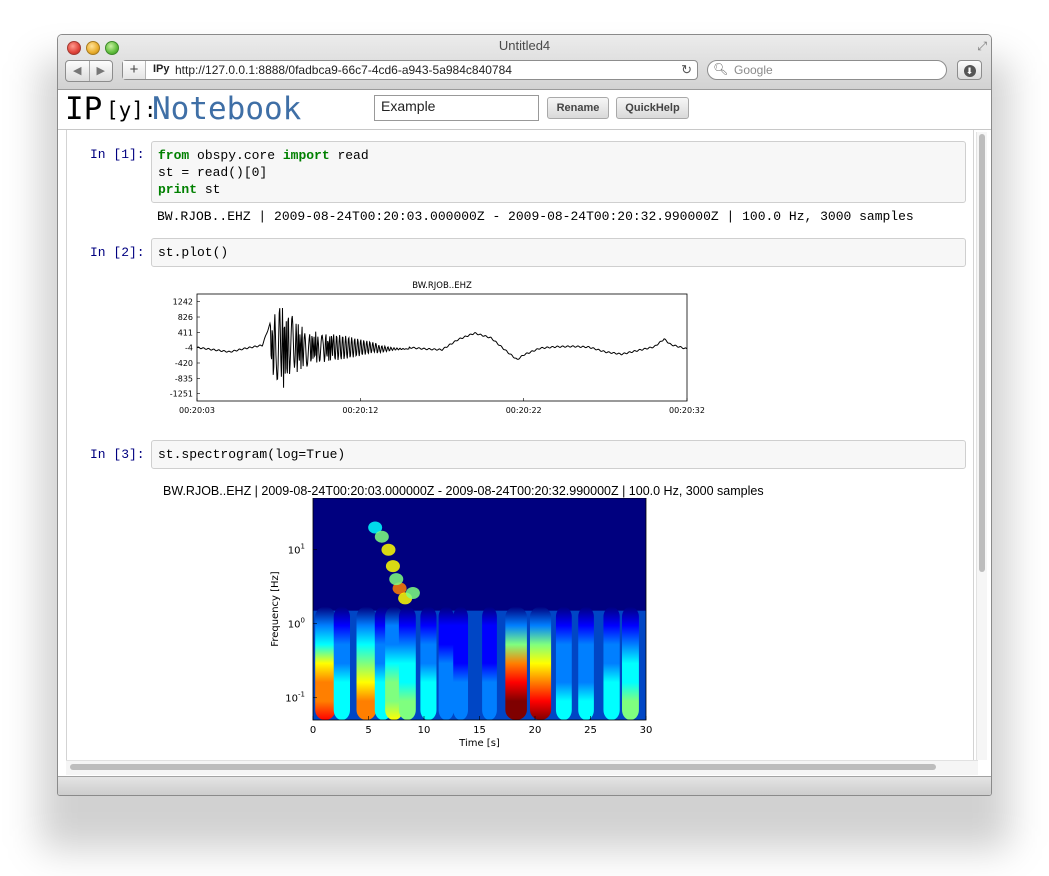 The image size is (1049, 876). I want to click on cell-3-input: st.spectrogram(log=True), so click(558, 454).